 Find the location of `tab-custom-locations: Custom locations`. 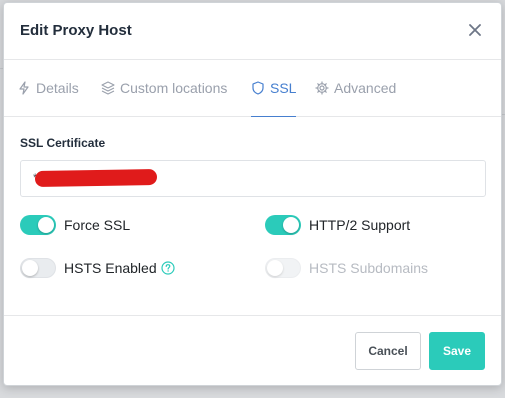

tab-custom-locations: Custom locations is located at coordinates (164, 88).